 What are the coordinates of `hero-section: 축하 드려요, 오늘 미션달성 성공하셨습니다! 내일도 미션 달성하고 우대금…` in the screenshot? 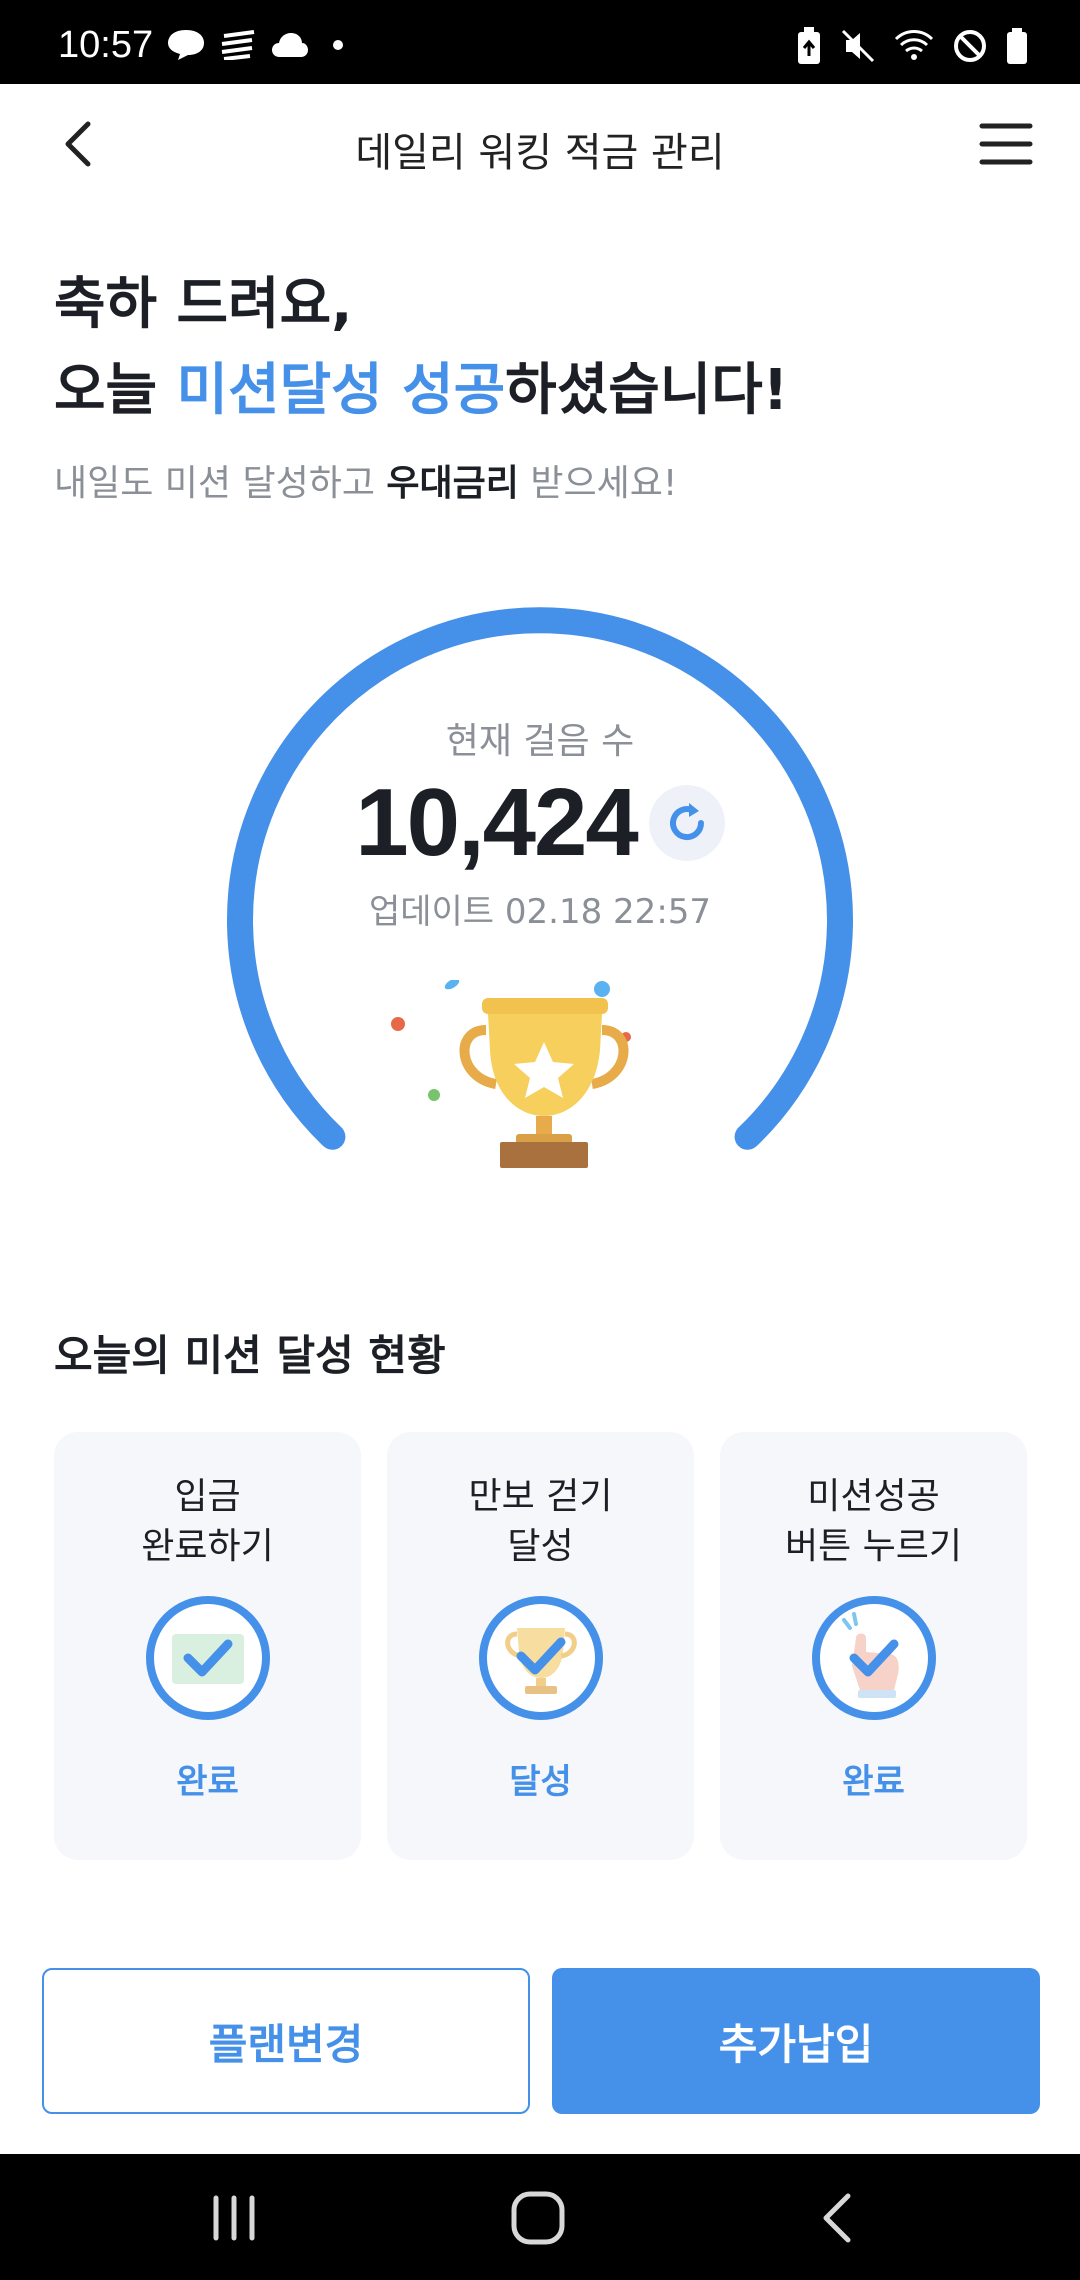 It's located at (544, 384).